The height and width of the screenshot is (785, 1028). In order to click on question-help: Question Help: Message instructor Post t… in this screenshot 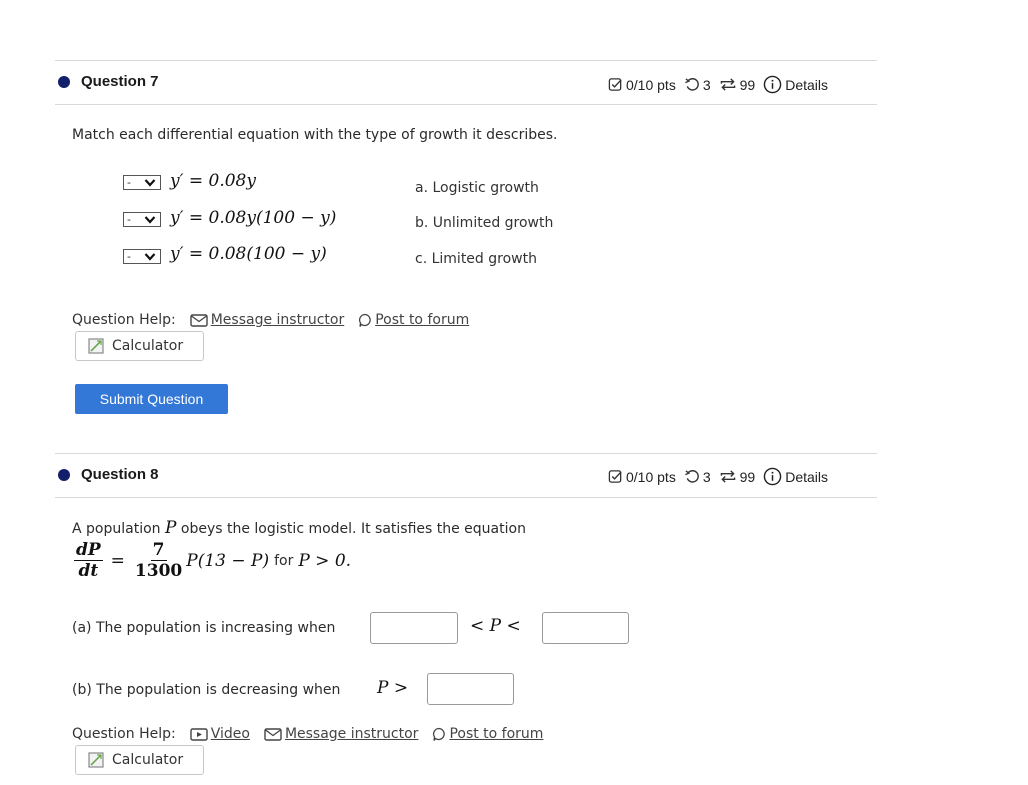, I will do `click(270, 320)`.